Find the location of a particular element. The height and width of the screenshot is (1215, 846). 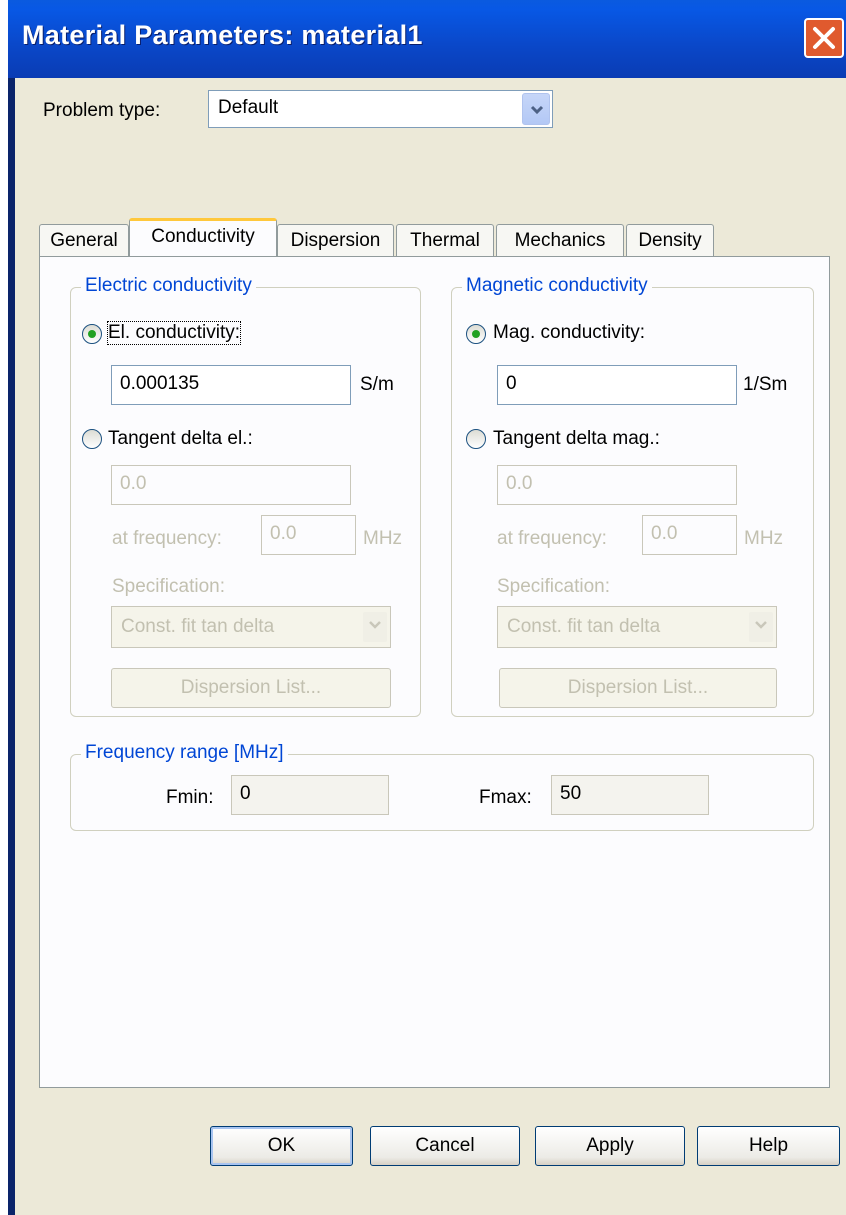

mag-conductivity-input: 0 is located at coordinates (617, 385).